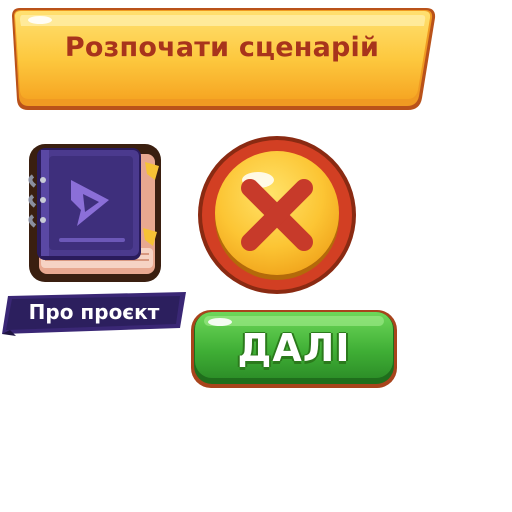 The image size is (512, 512). Describe the element at coordinates (222, 47) in the screenshot. I see `start-scenario-label: Розпочати сценарій` at that location.